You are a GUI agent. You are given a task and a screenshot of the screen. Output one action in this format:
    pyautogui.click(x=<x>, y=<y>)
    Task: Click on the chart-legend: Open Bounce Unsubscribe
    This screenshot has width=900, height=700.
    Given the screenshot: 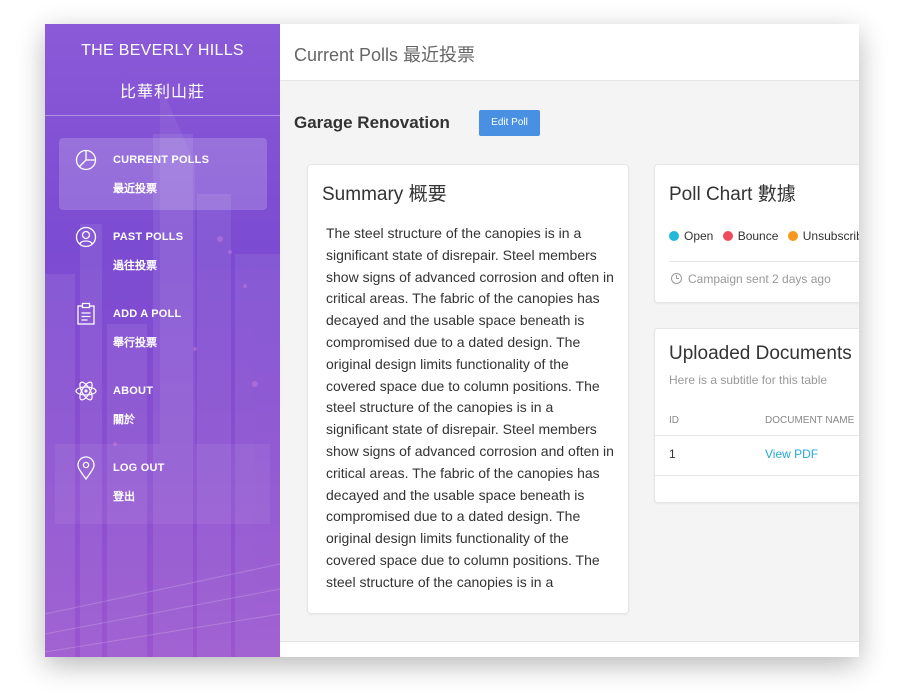 What is the action you would take?
    pyautogui.click(x=764, y=236)
    